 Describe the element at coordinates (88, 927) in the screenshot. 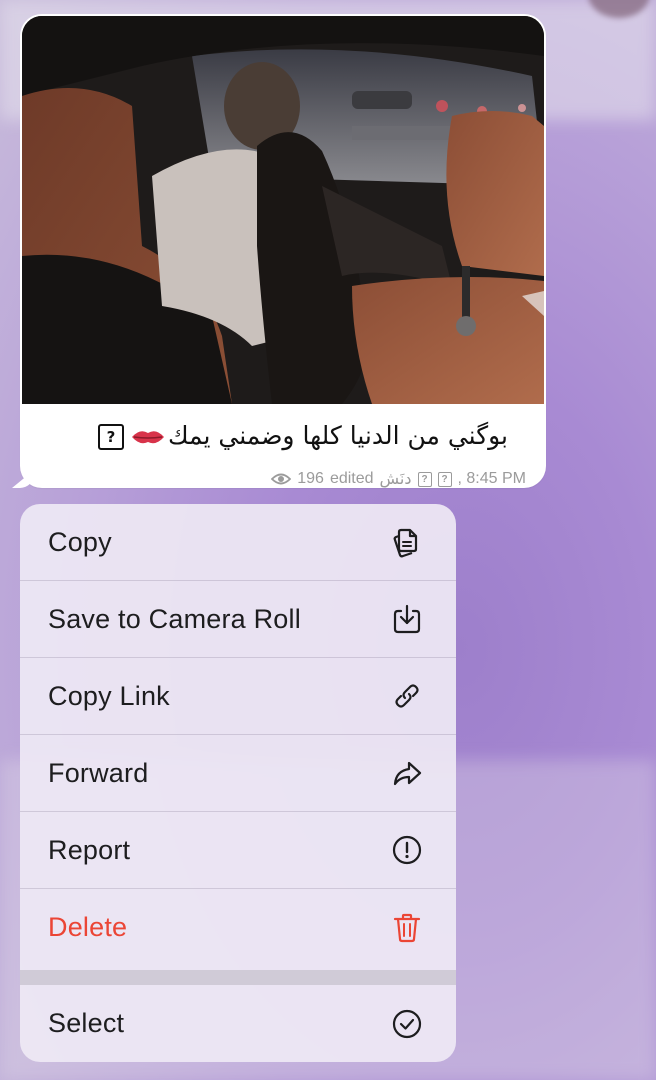

I see `menu-item-label: Delete` at that location.